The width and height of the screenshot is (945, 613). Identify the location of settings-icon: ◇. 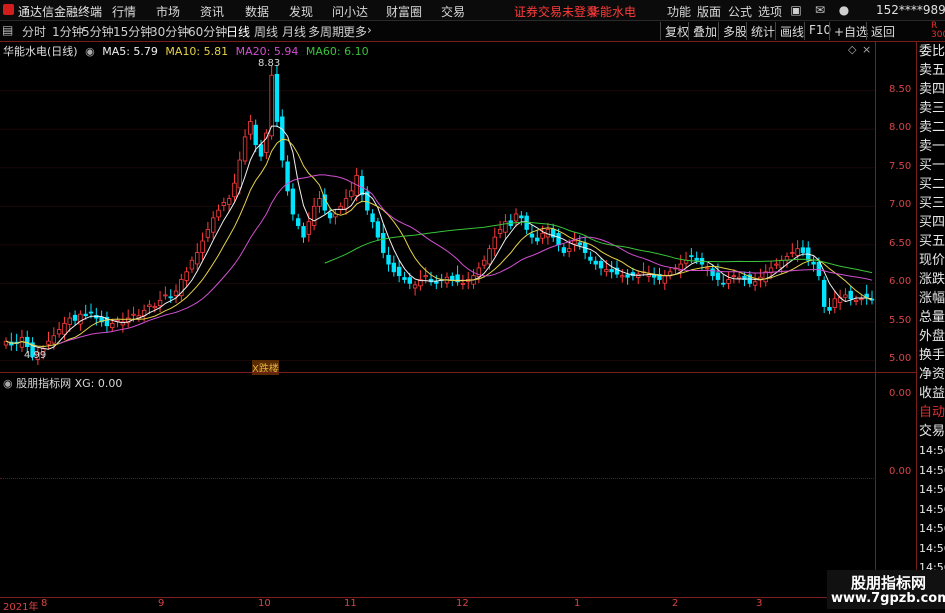
(852, 49).